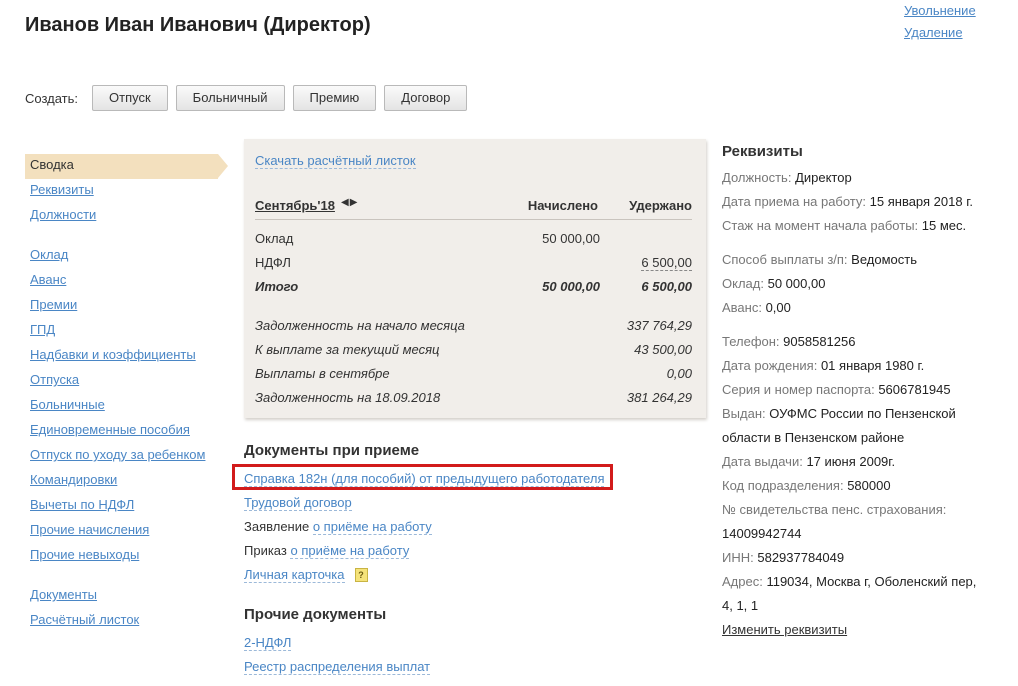 The width and height of the screenshot is (1018, 686). What do you see at coordinates (571, 238) in the screenshot?
I see `row-accrued: 50 000,00` at bounding box center [571, 238].